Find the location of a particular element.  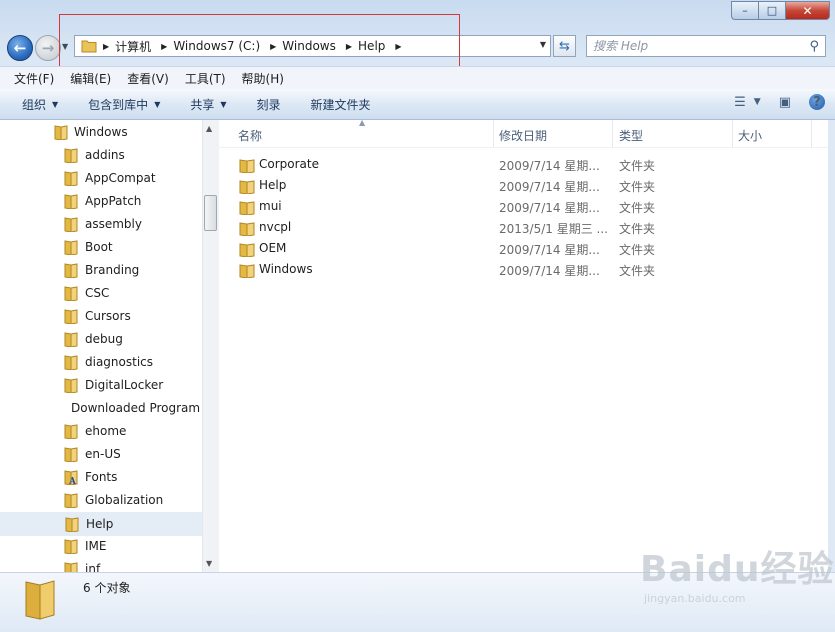

tree-item-ehome: ehome is located at coordinates (101, 431).